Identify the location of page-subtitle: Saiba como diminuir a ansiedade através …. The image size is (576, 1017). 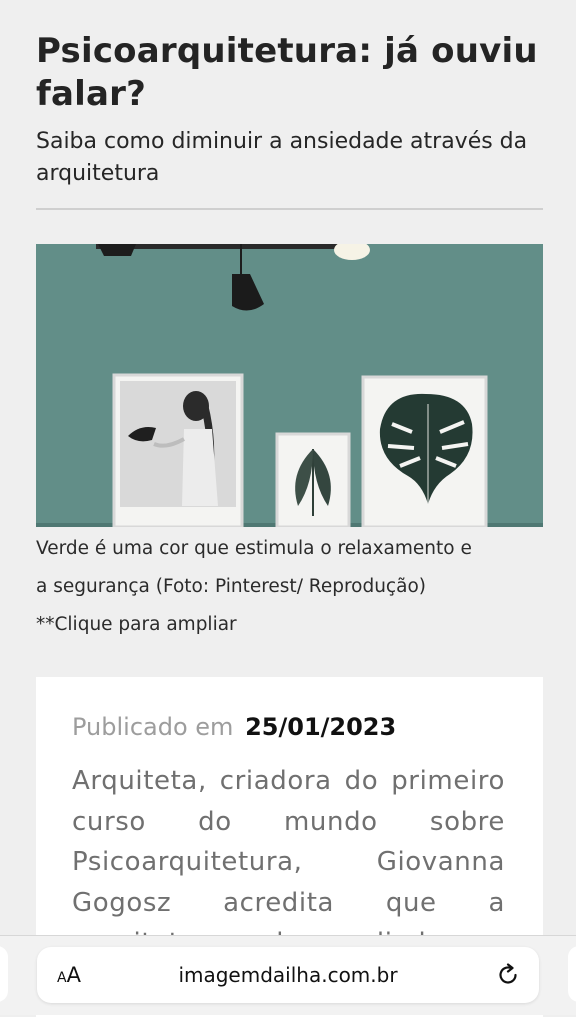
(282, 157).